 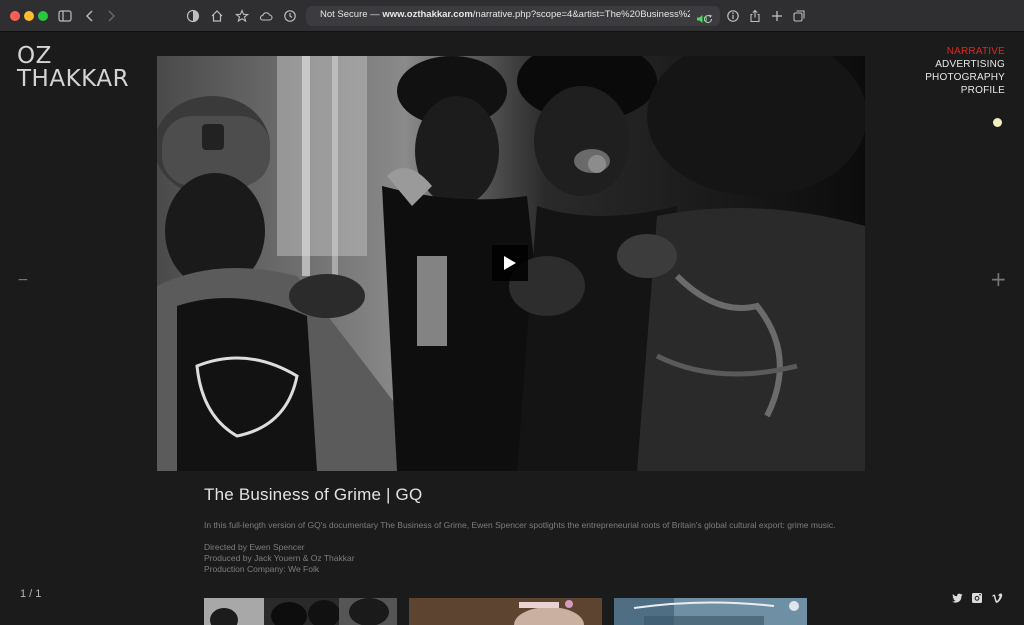 I want to click on next-button: +, so click(x=998, y=279).